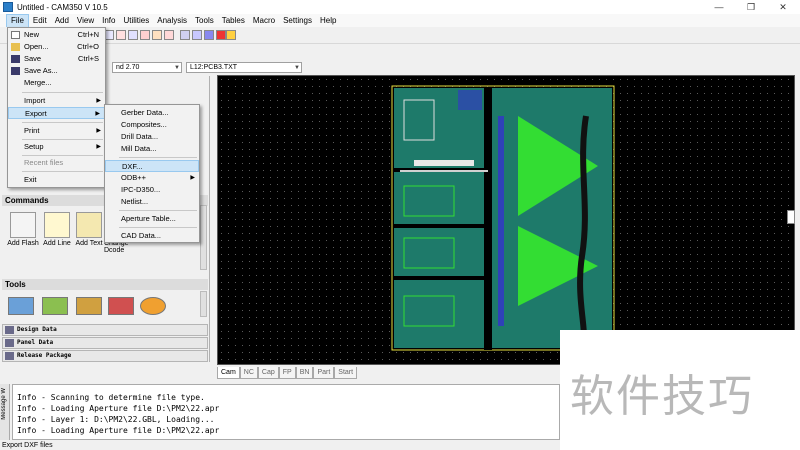 This screenshot has height=450, width=800. I want to click on add-text-command: Add Text, so click(89, 229).